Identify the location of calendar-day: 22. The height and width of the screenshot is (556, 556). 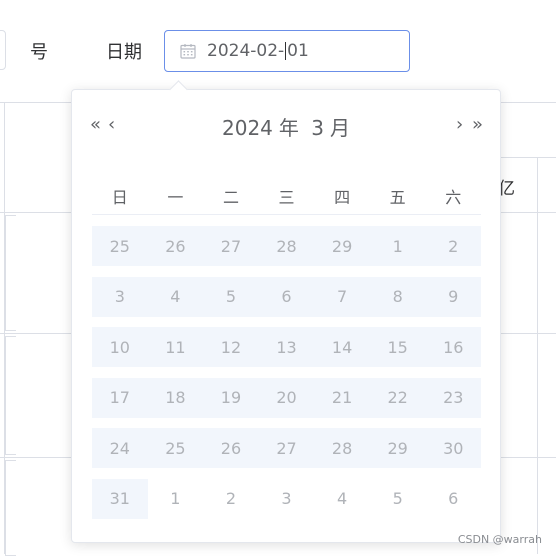
(398, 398).